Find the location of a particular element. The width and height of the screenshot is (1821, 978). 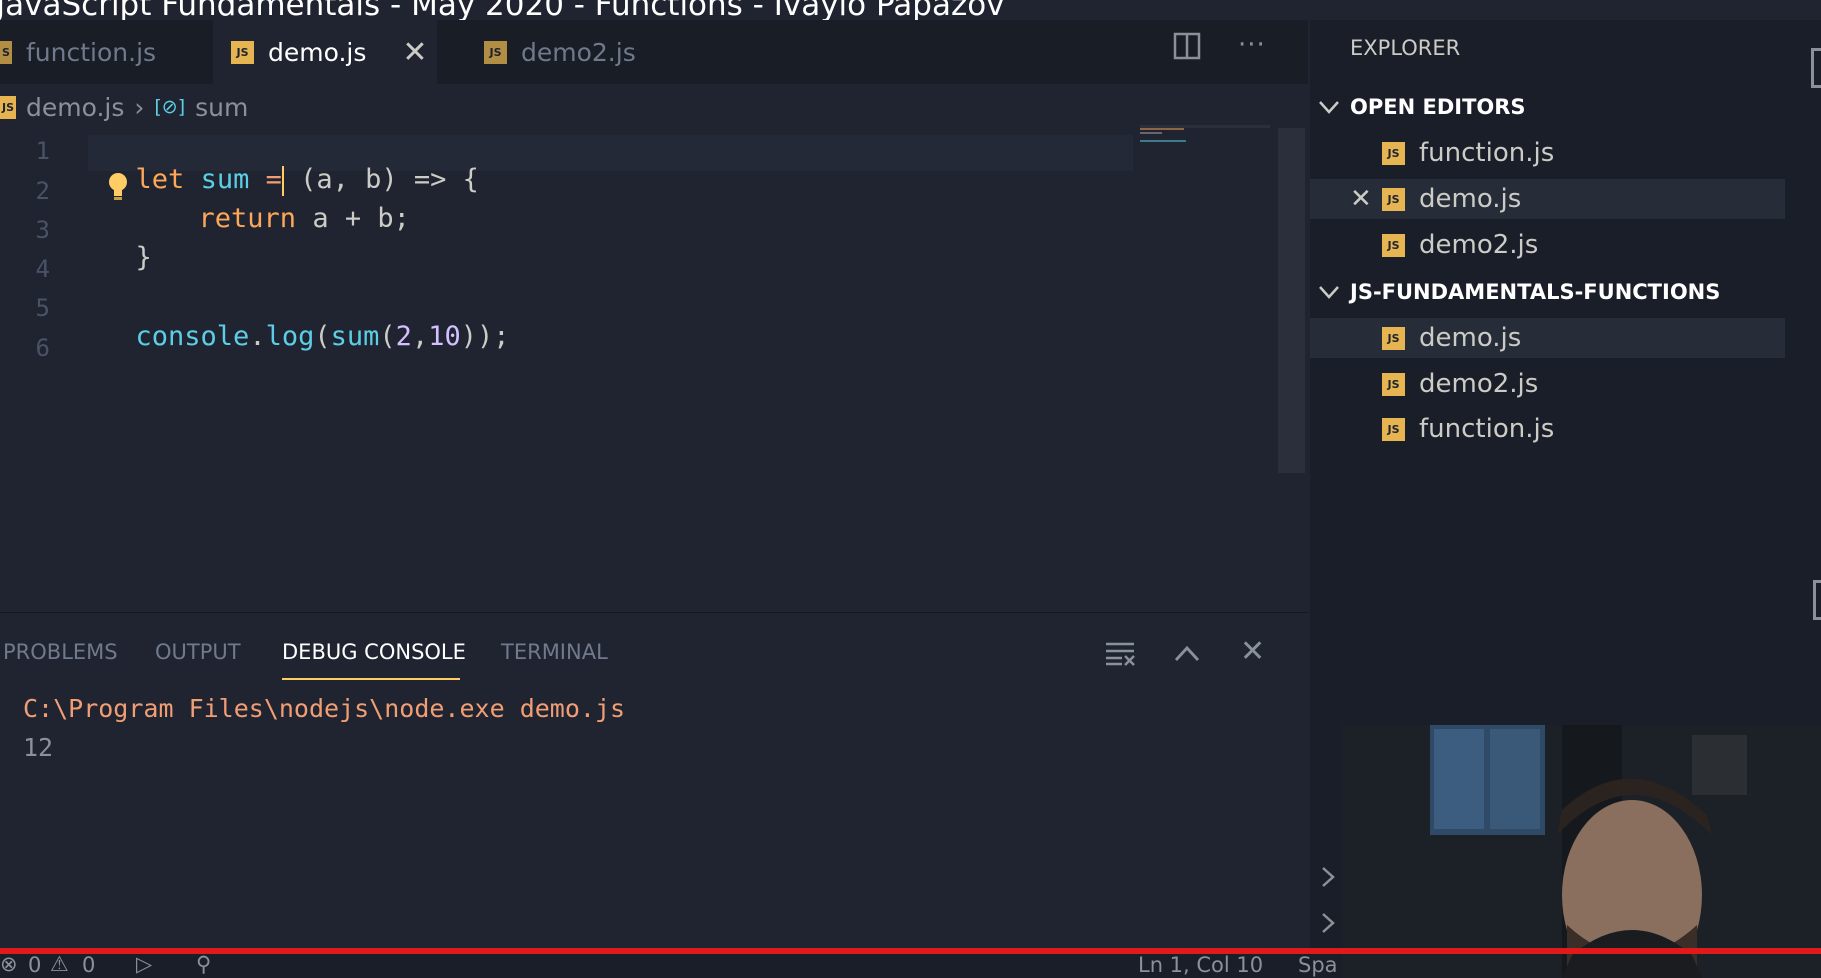

line-number: 4 is located at coordinates (42, 269).